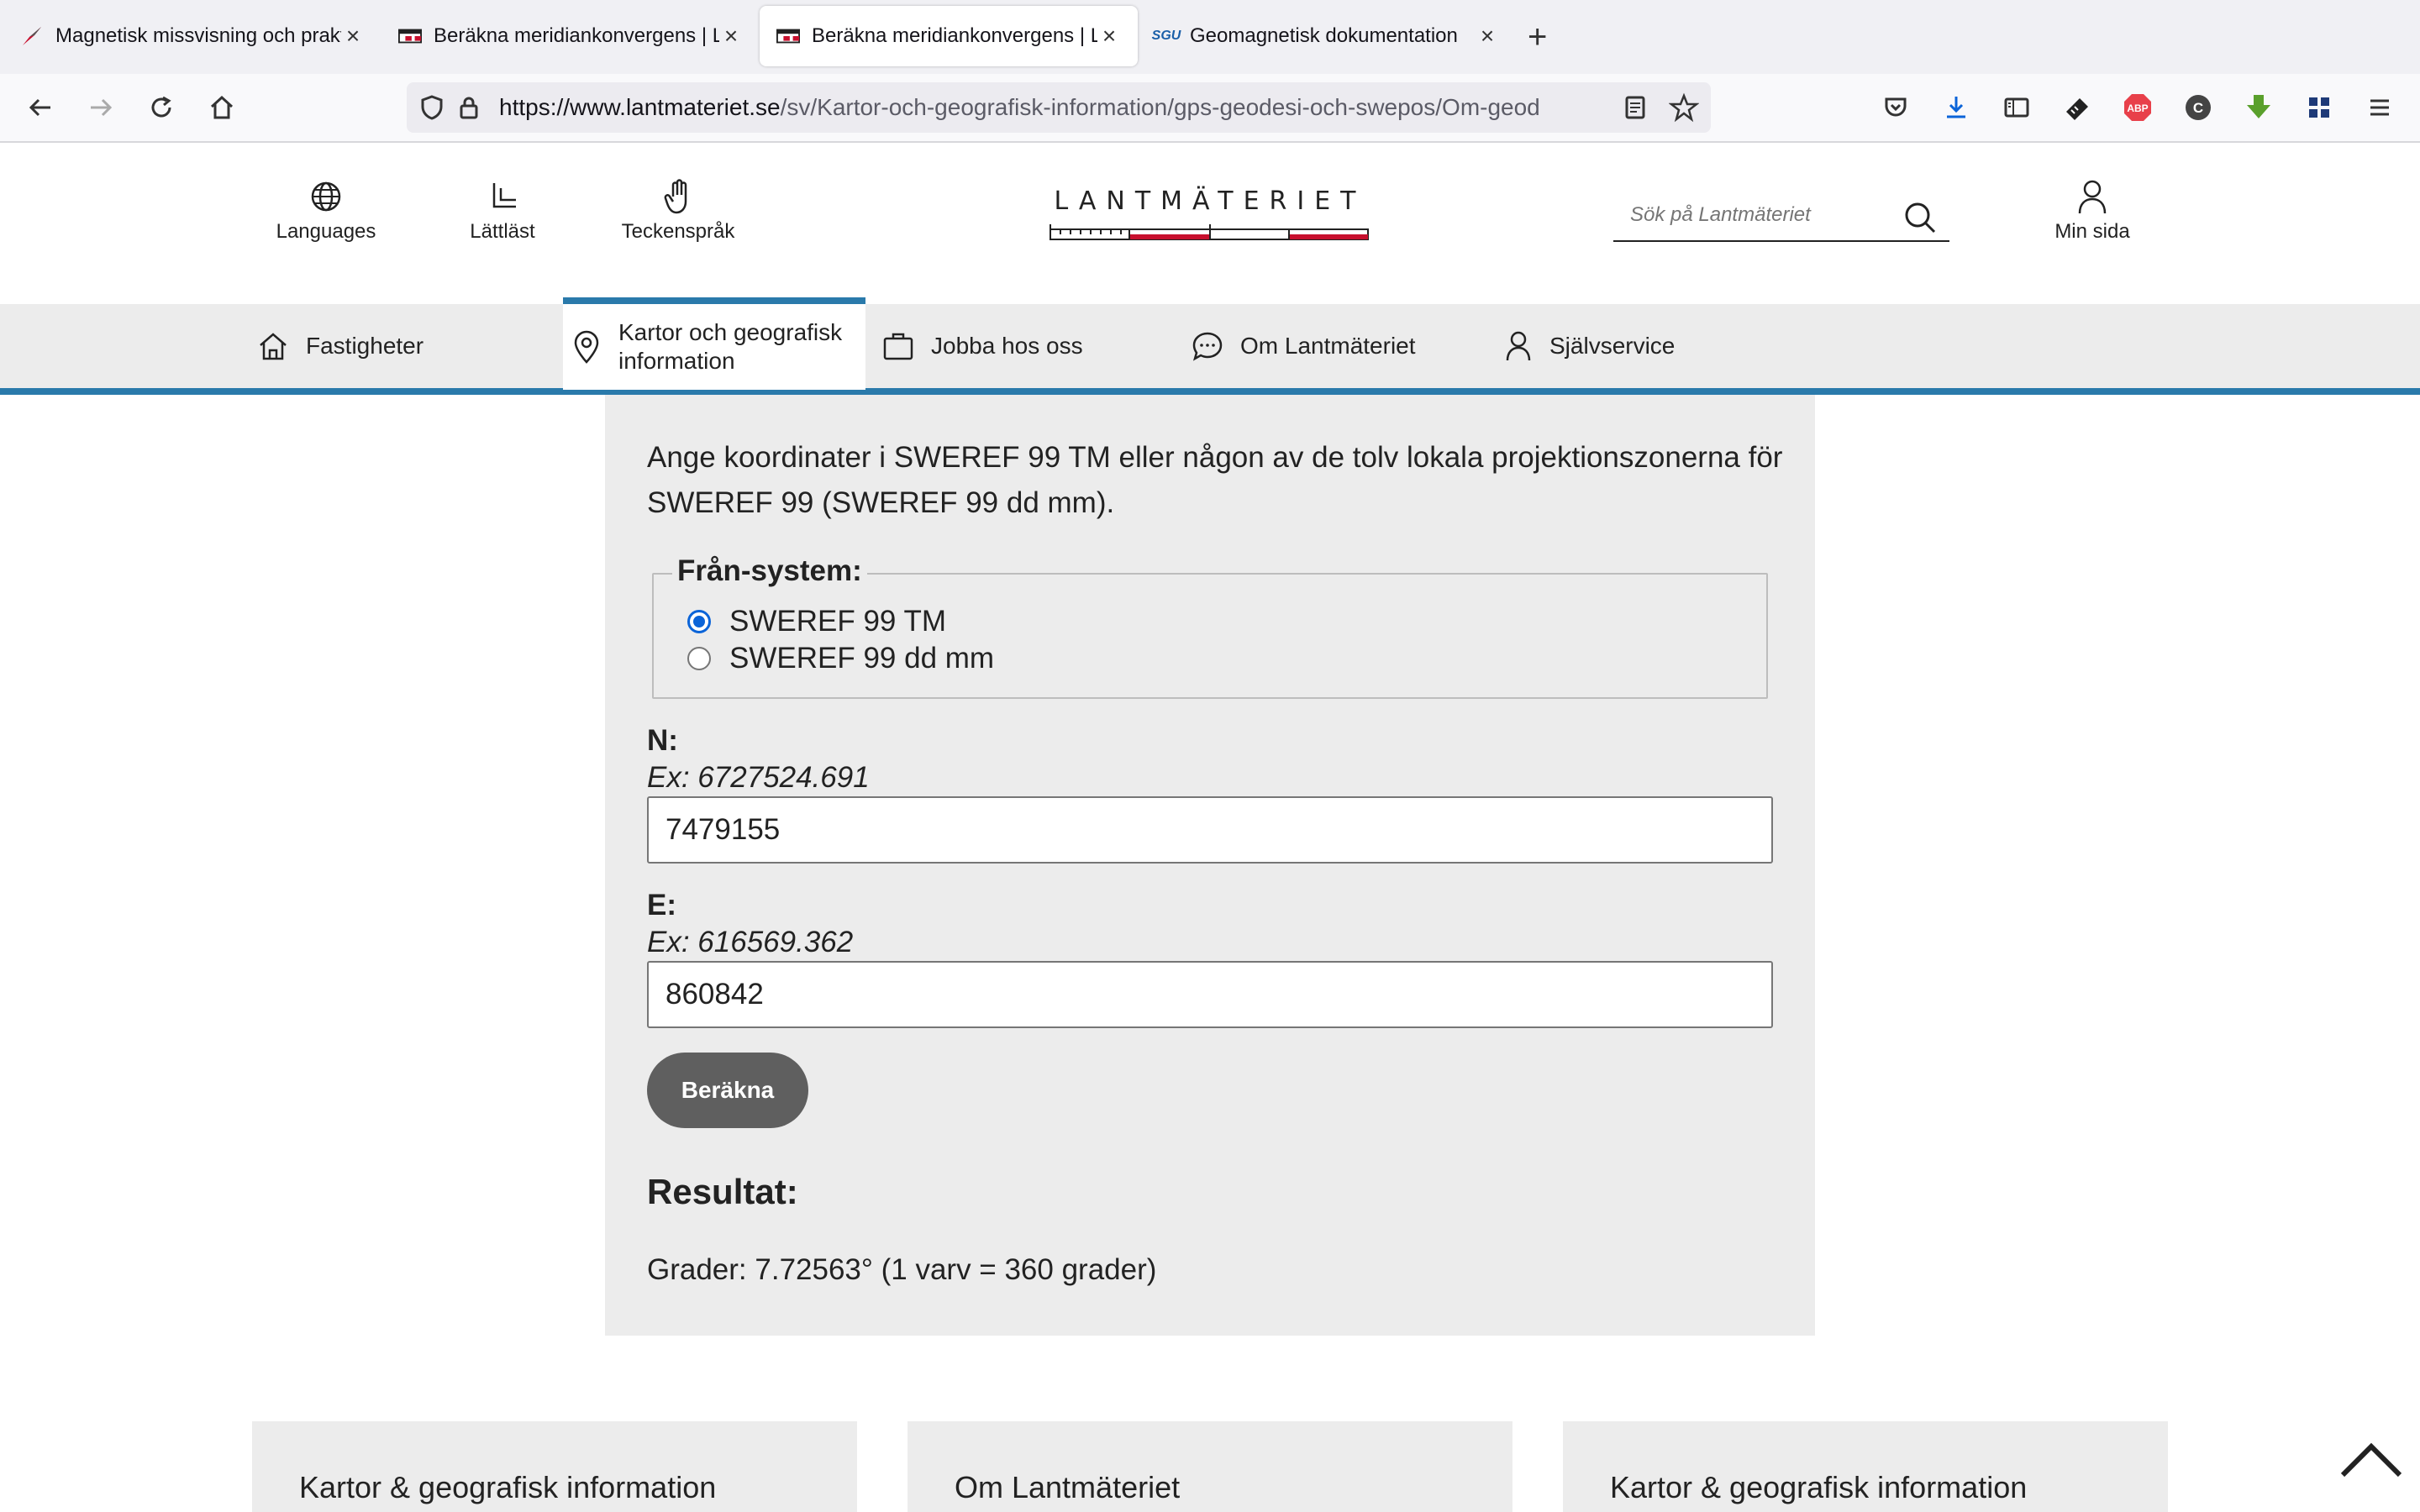  I want to click on tab-title: Geomagnetisk dokumentation, so click(1324, 35).